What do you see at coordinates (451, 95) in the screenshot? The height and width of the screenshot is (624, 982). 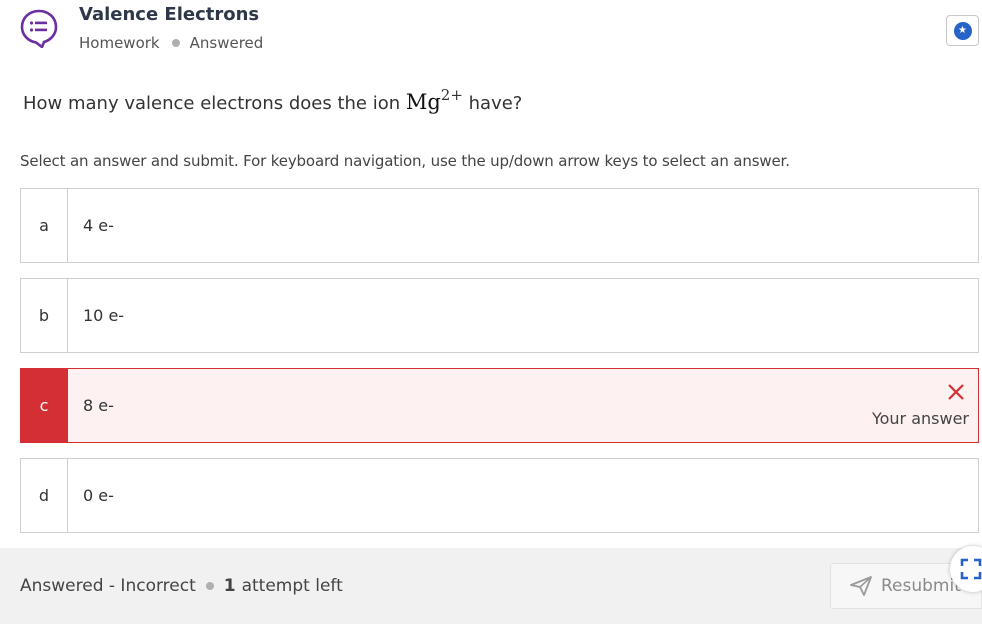 I see `ion-charge: 2+` at bounding box center [451, 95].